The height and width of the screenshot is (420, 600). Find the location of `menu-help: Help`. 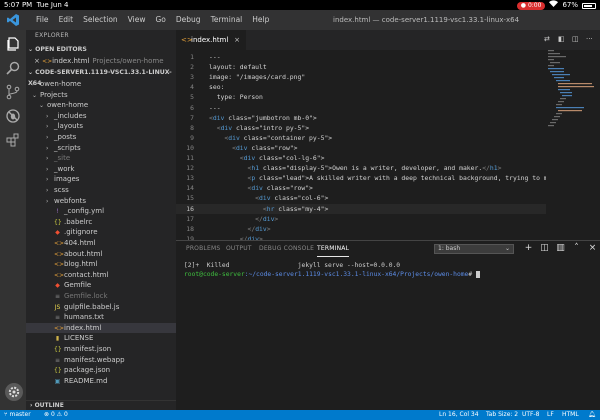

menu-help: Help is located at coordinates (260, 20).